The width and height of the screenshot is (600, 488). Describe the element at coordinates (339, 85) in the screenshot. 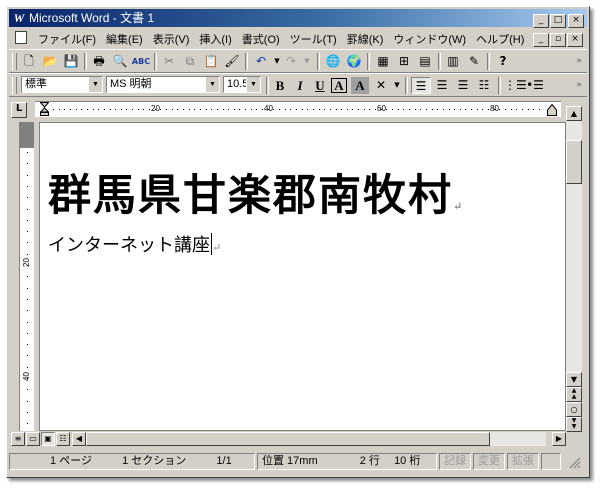

I see `char-border-button: A` at that location.